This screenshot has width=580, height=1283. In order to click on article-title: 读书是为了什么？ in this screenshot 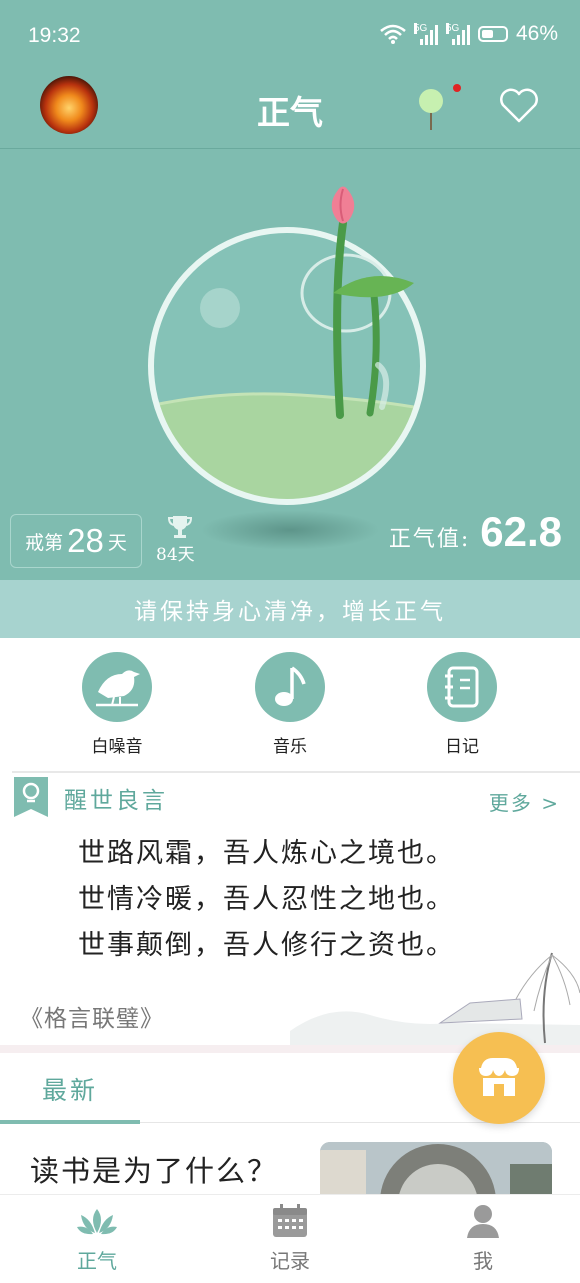, I will do `click(154, 1171)`.